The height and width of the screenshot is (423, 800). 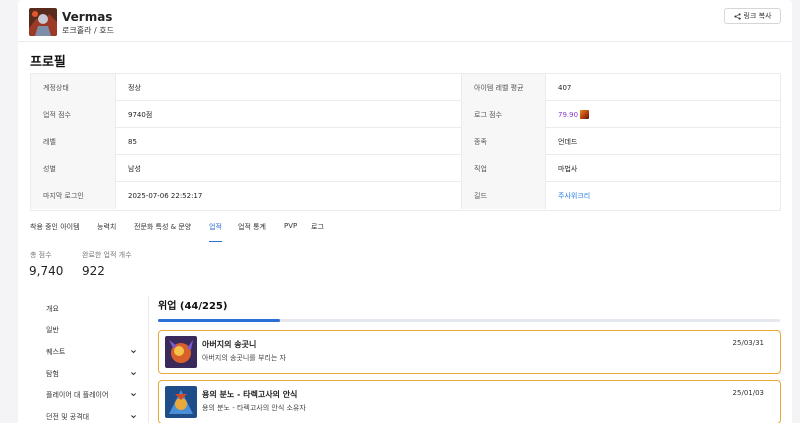 I want to click on log-score-value: 79.90, so click(x=662, y=114).